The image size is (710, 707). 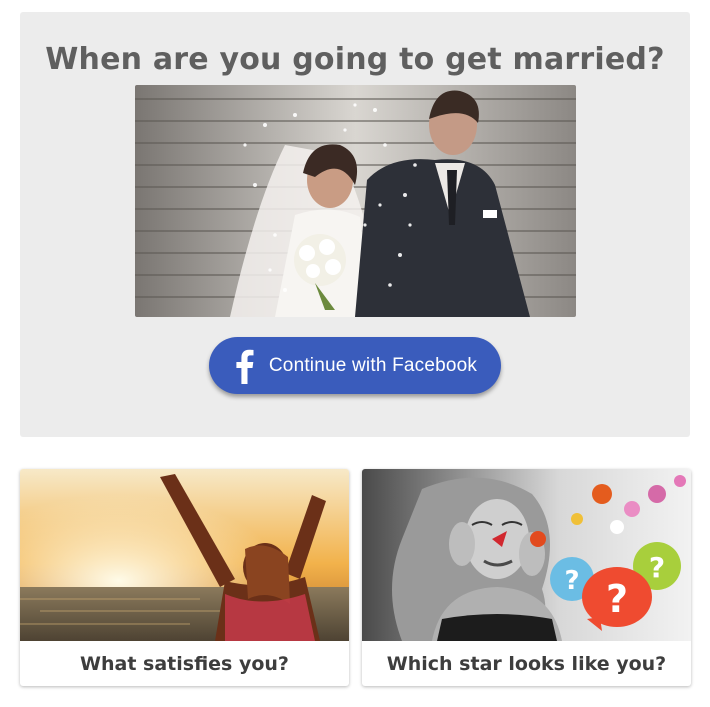 I want to click on card-title: What satisfies you?, so click(x=184, y=663).